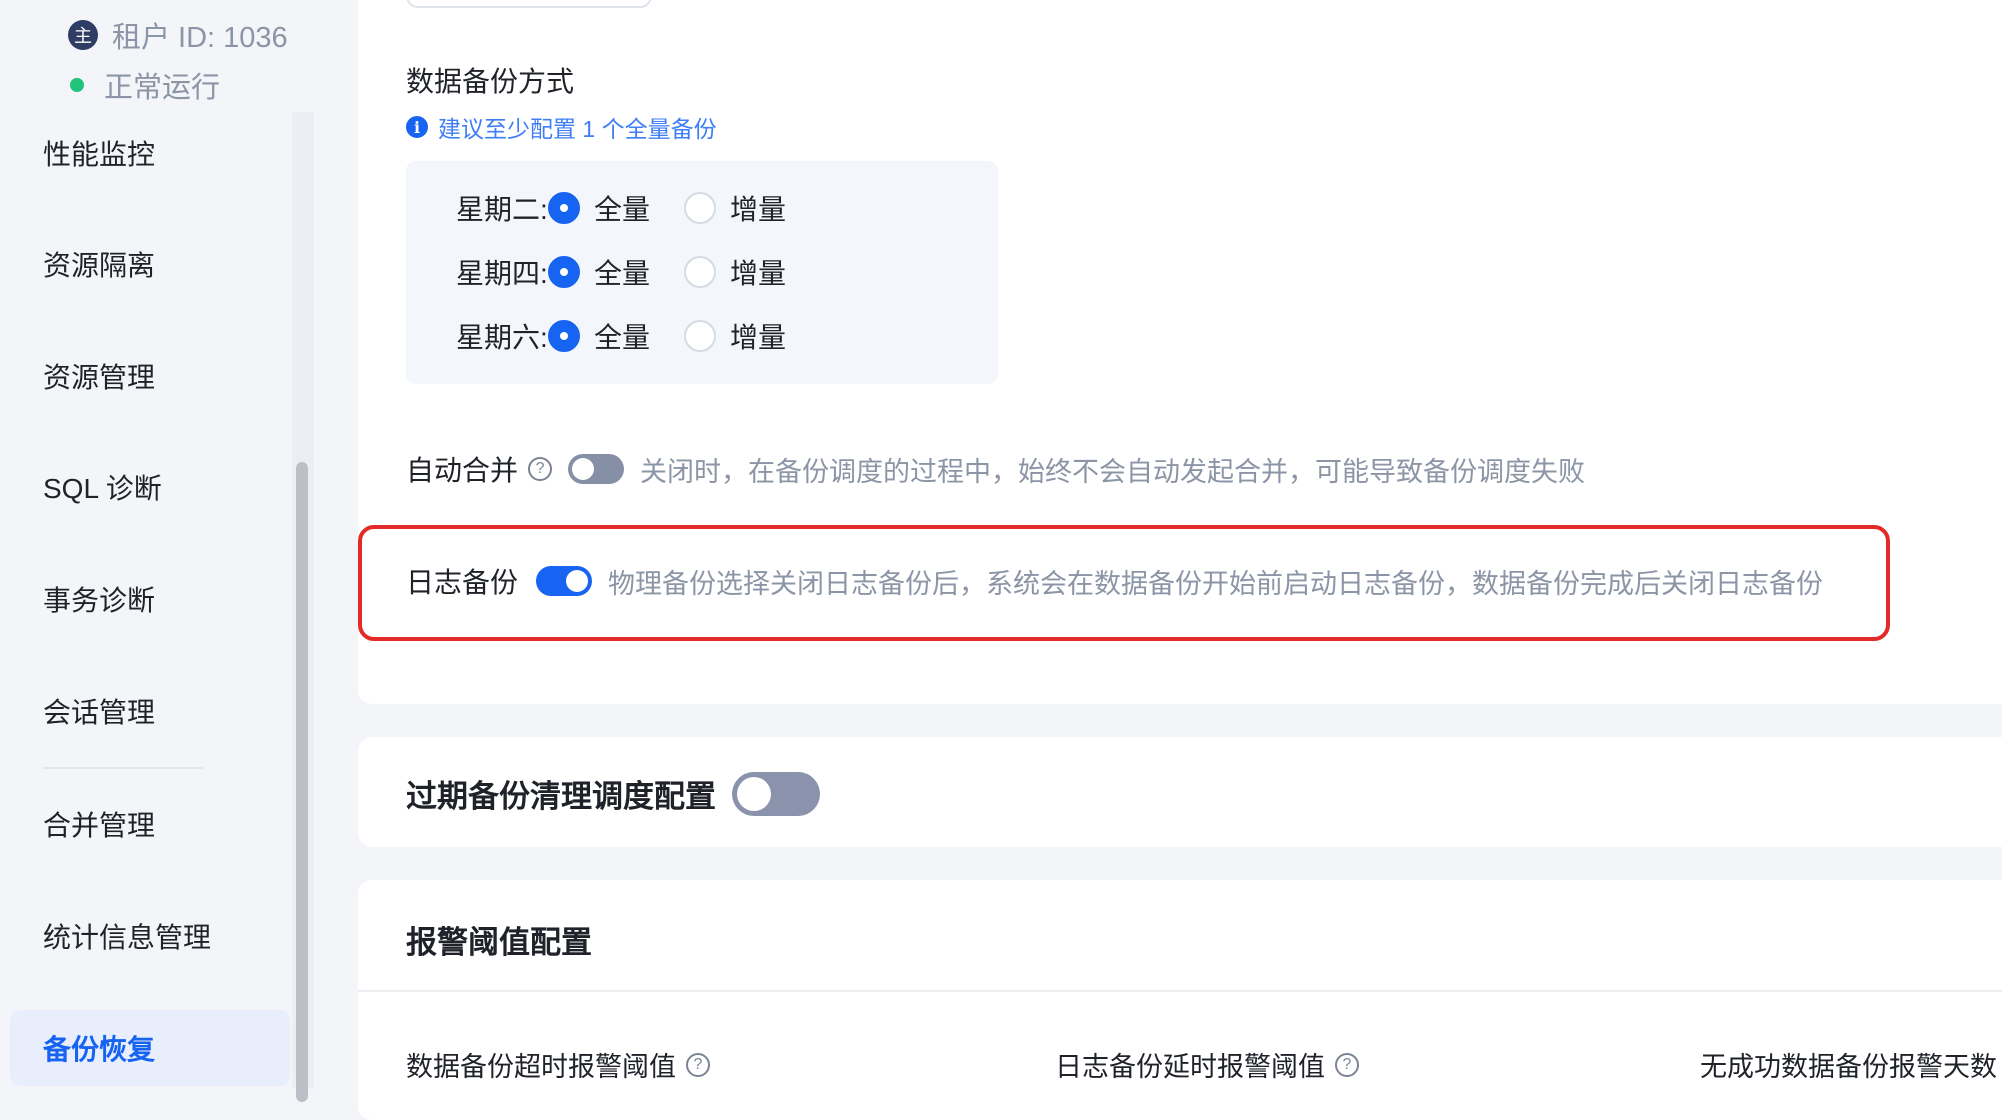 The height and width of the screenshot is (1120, 2002). I want to click on sidebar-item-label: SQL 诊断, so click(102, 488).